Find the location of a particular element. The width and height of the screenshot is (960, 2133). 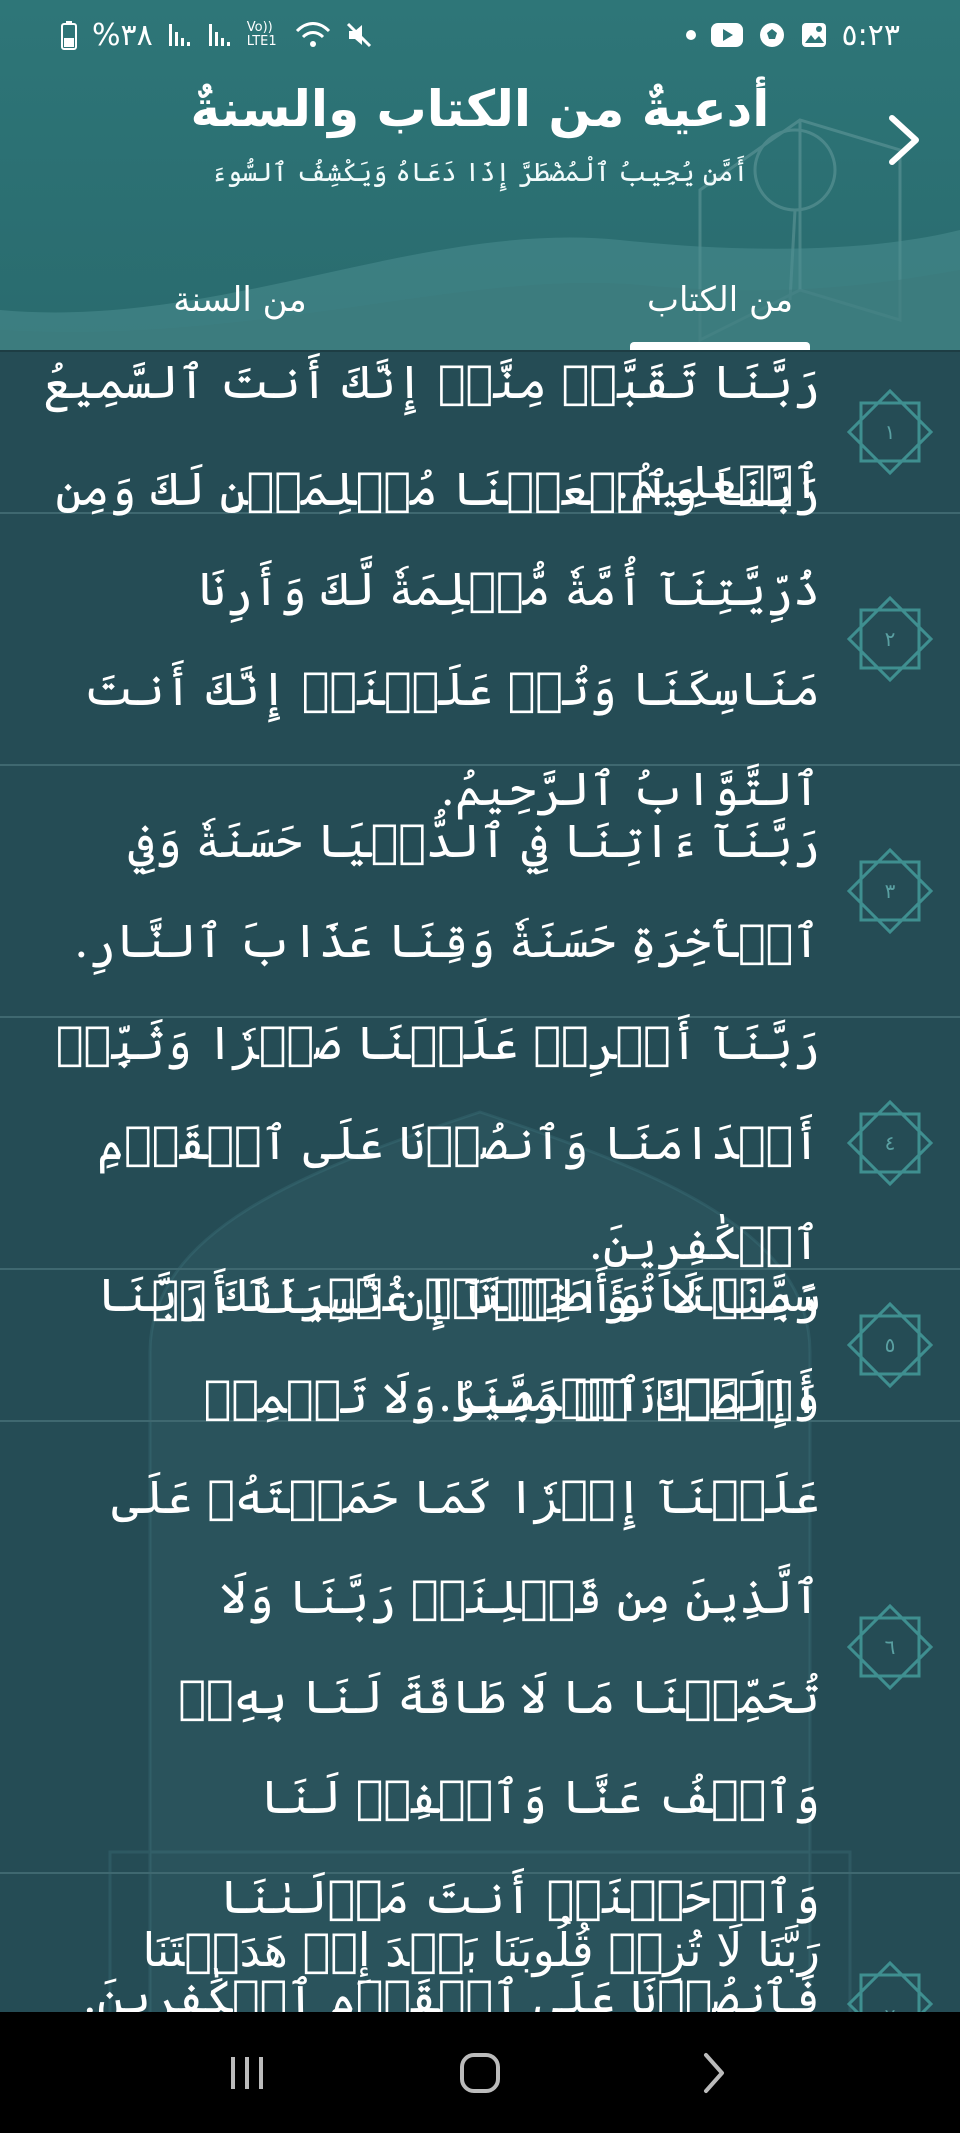

dua-number-badge: ١ is located at coordinates (890, 432).